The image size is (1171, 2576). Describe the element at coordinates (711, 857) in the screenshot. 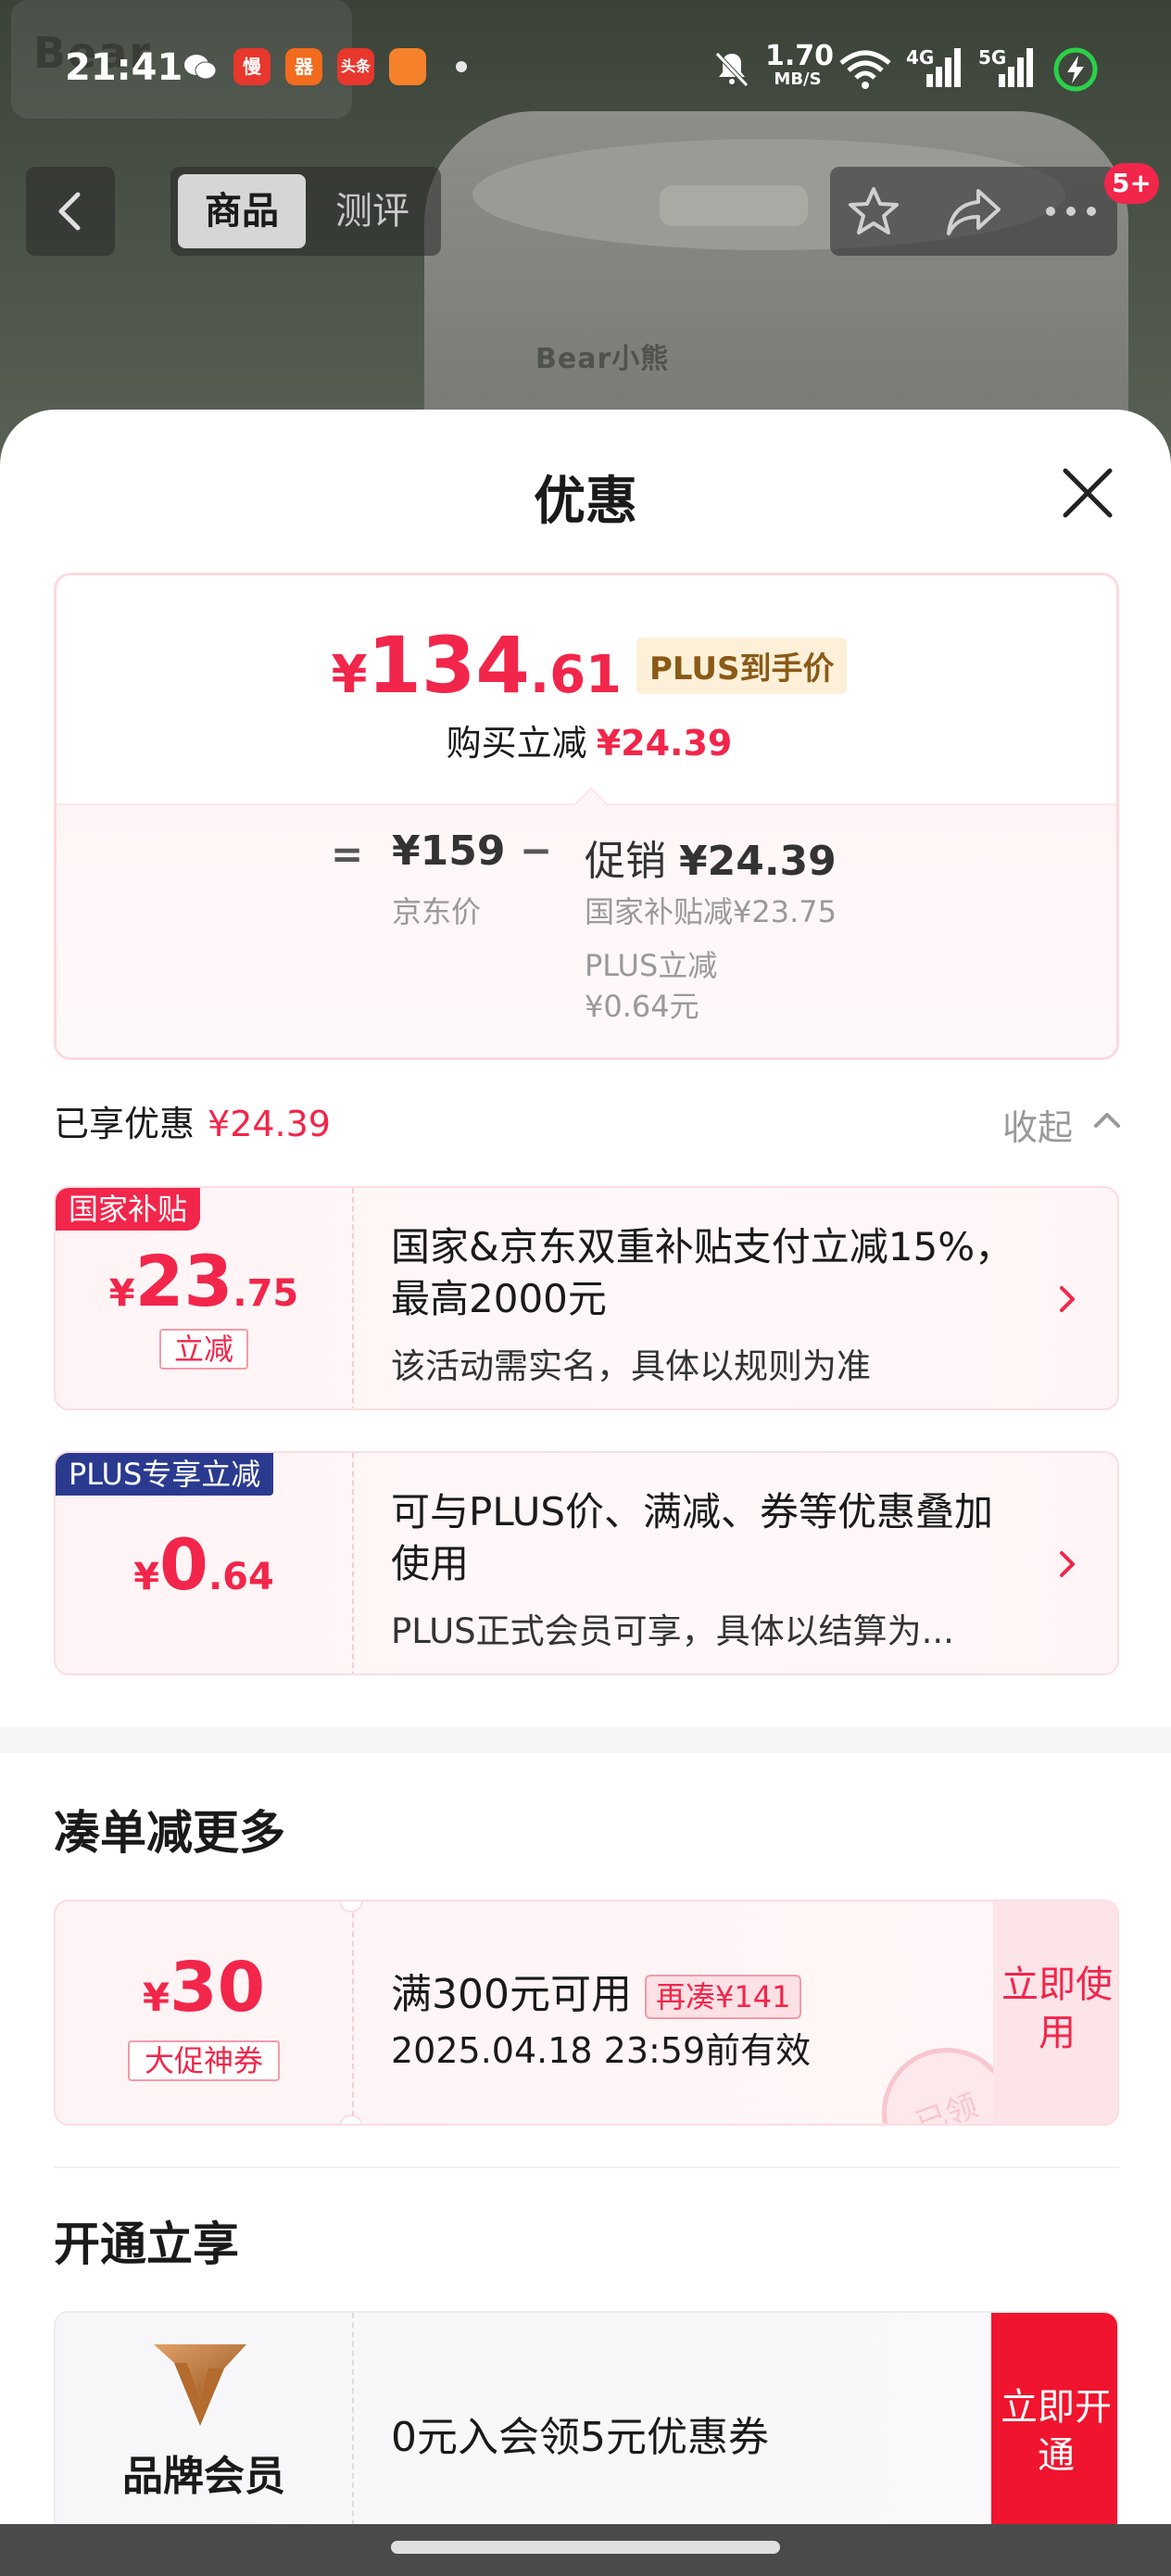

I see `promo-total: 促销 ¥24.39` at that location.